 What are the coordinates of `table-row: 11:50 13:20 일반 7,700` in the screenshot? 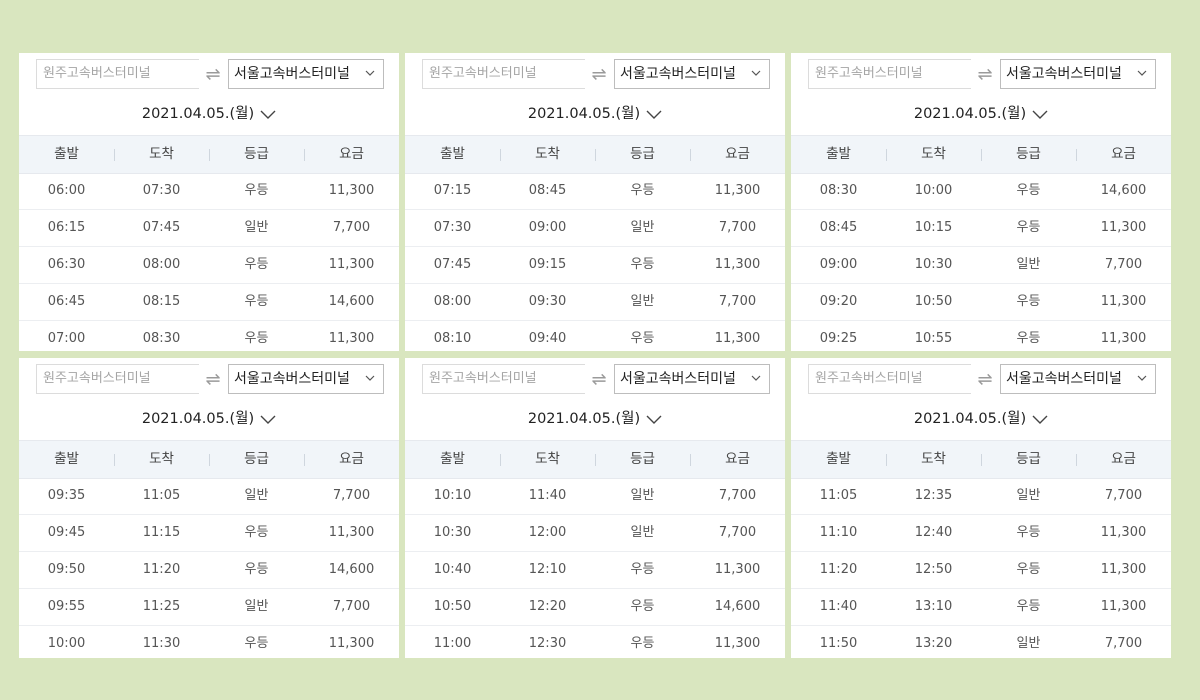 It's located at (981, 642).